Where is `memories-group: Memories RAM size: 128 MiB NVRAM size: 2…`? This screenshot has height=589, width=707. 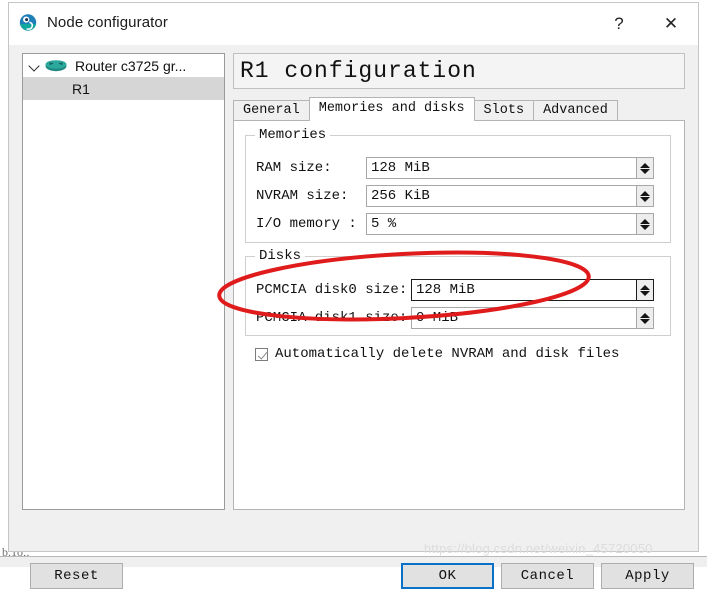
memories-group: Memories RAM size: 128 MiB NVRAM size: 2… is located at coordinates (458, 185).